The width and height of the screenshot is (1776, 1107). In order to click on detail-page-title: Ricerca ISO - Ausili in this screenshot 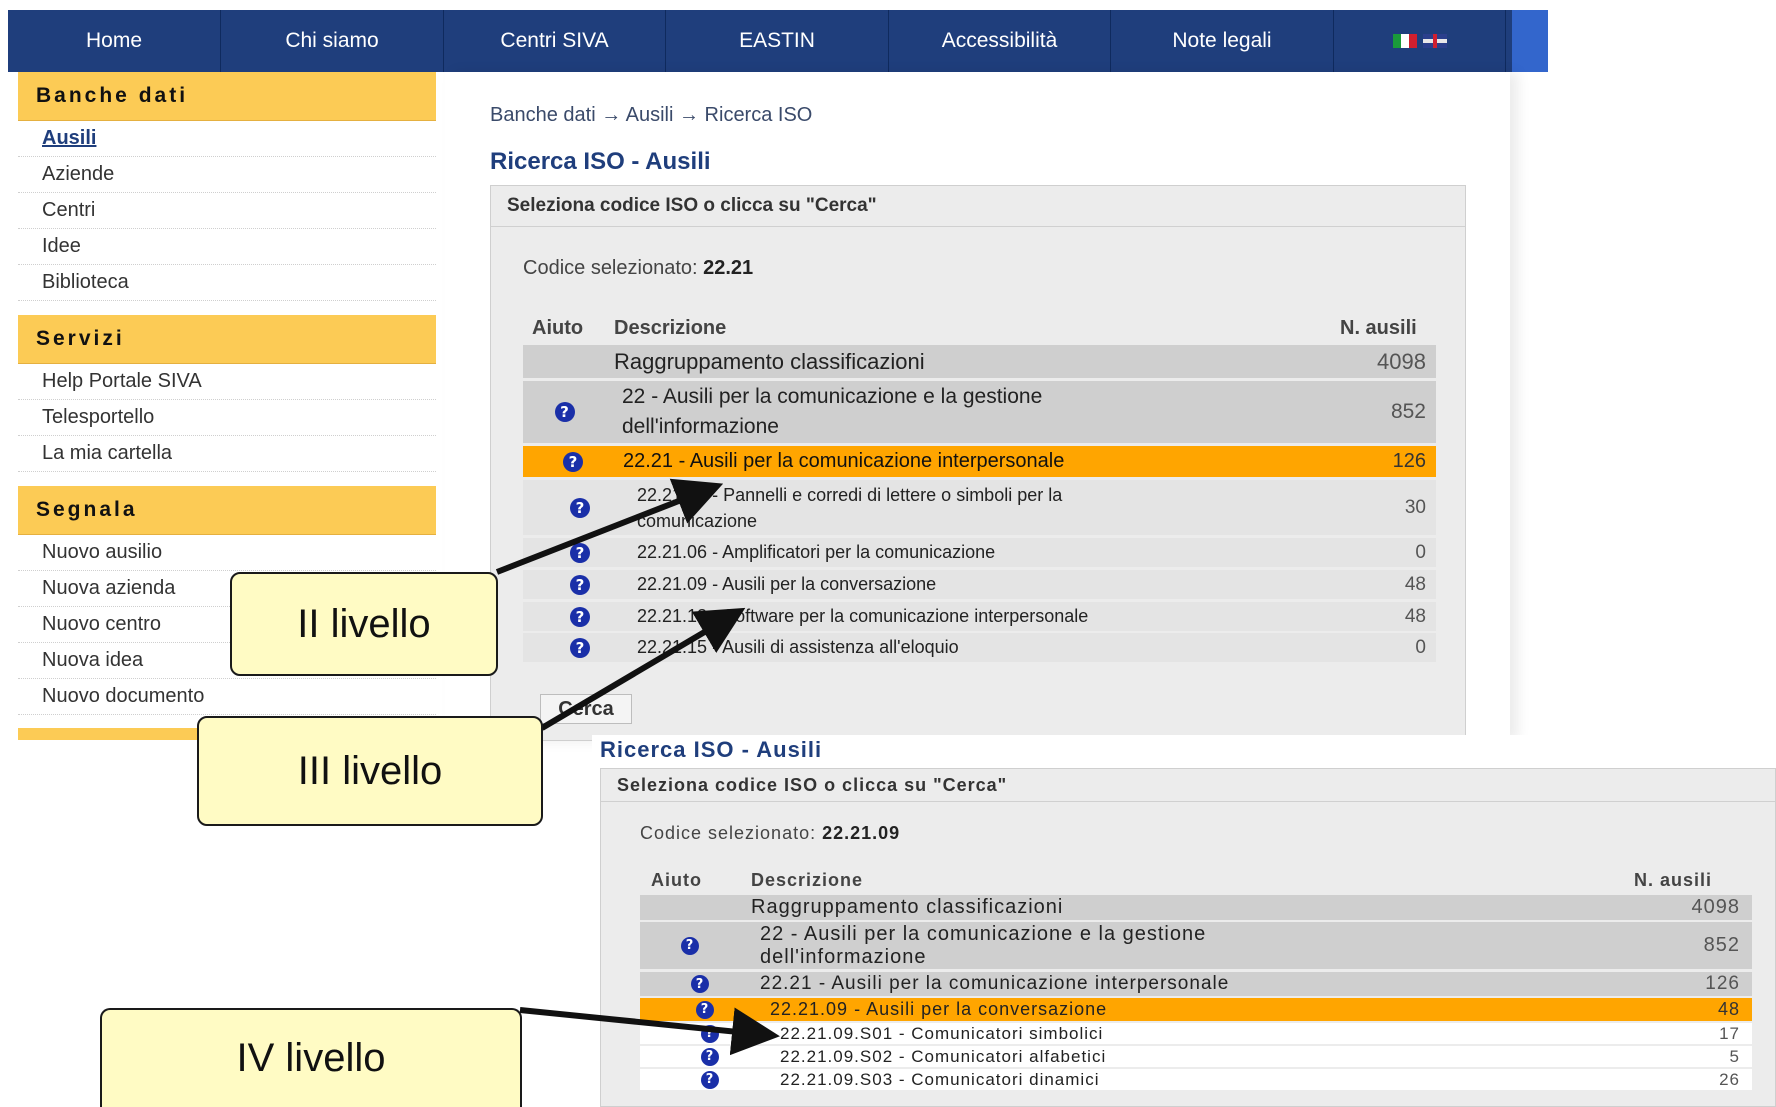, I will do `click(711, 749)`.